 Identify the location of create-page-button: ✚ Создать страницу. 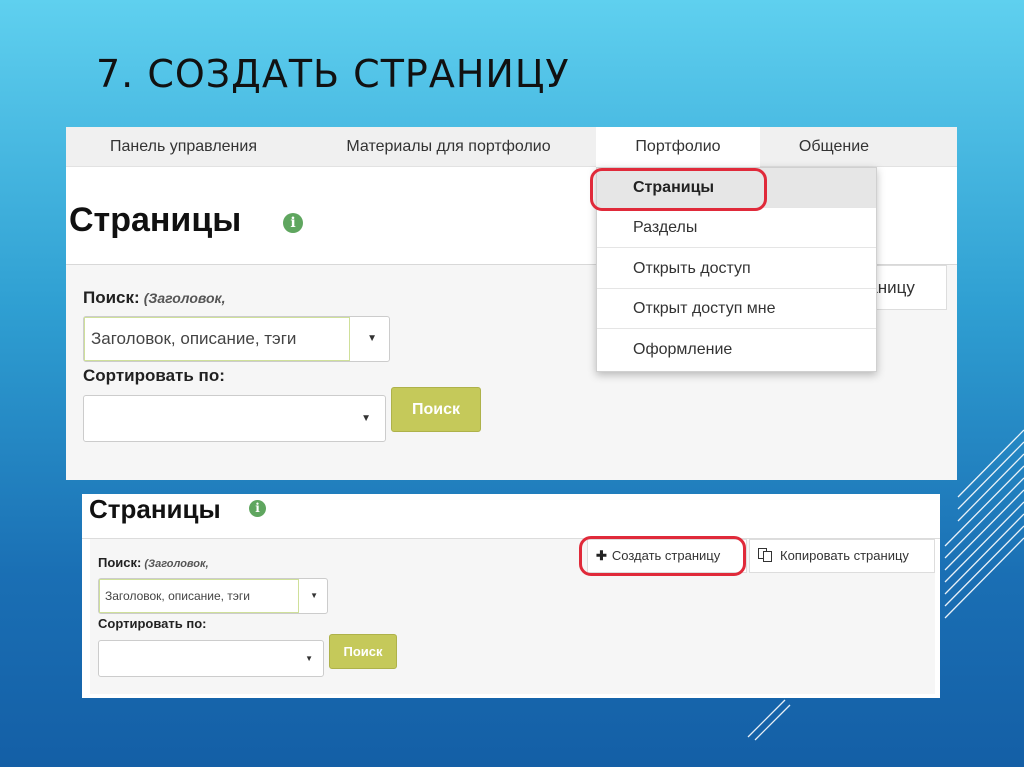
(667, 556).